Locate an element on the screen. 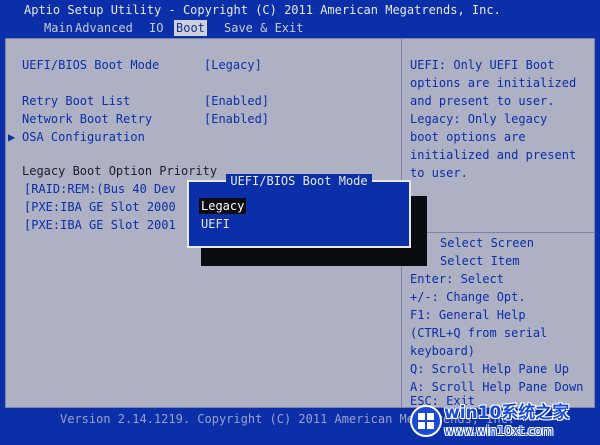 This screenshot has height=445, width=600. key-hint: Select Item is located at coordinates (480, 261).